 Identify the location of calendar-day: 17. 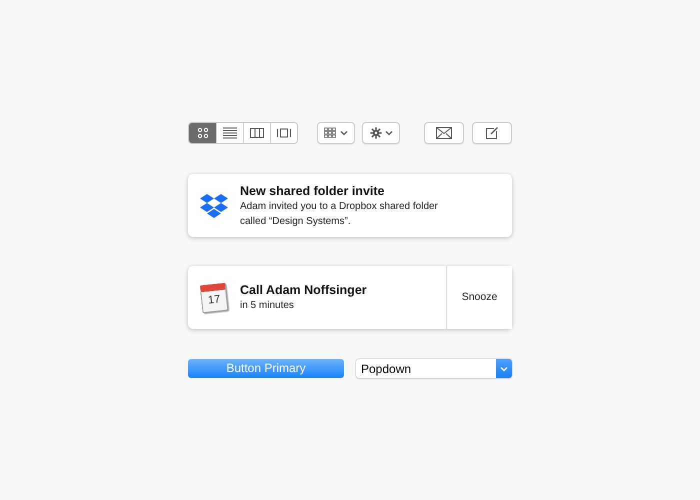
(214, 299).